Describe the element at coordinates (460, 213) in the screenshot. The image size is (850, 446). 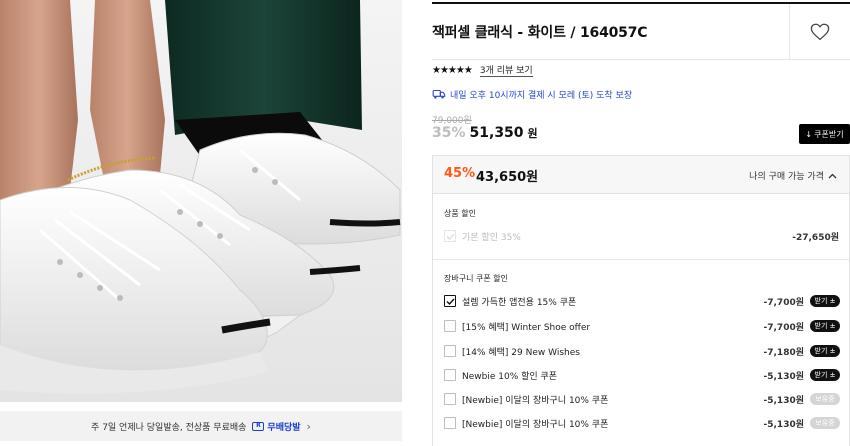
I see `product-discount-title: 상품 할인` at that location.